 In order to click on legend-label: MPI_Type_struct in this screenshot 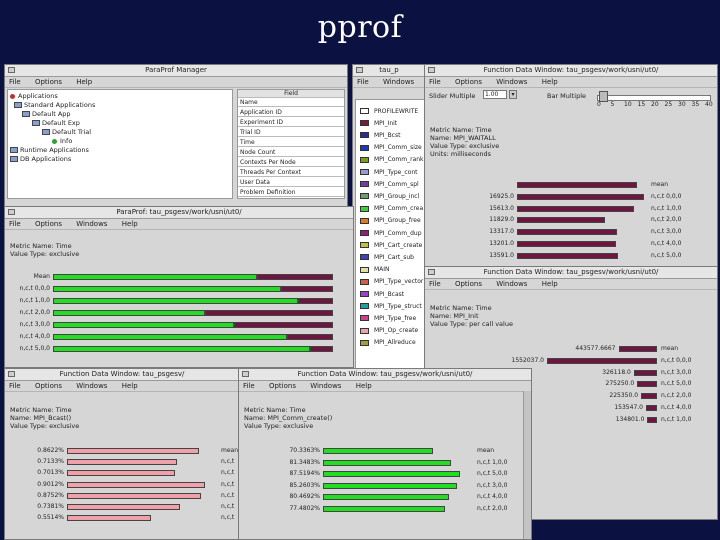, I will do `click(398, 306)`.